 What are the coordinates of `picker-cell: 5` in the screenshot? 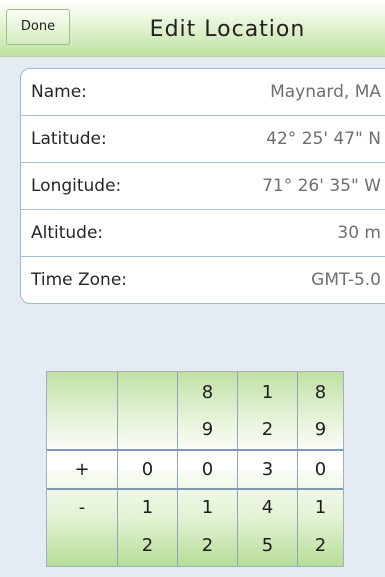 It's located at (267, 545).